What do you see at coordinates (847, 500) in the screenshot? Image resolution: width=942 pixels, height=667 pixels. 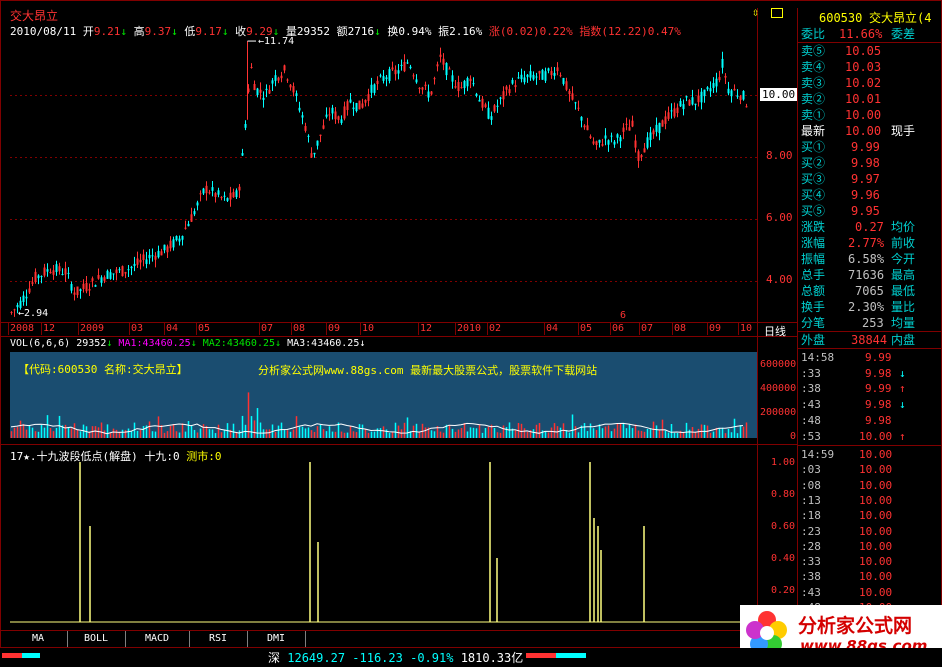 I see `tick-row: :13 10.00` at bounding box center [847, 500].